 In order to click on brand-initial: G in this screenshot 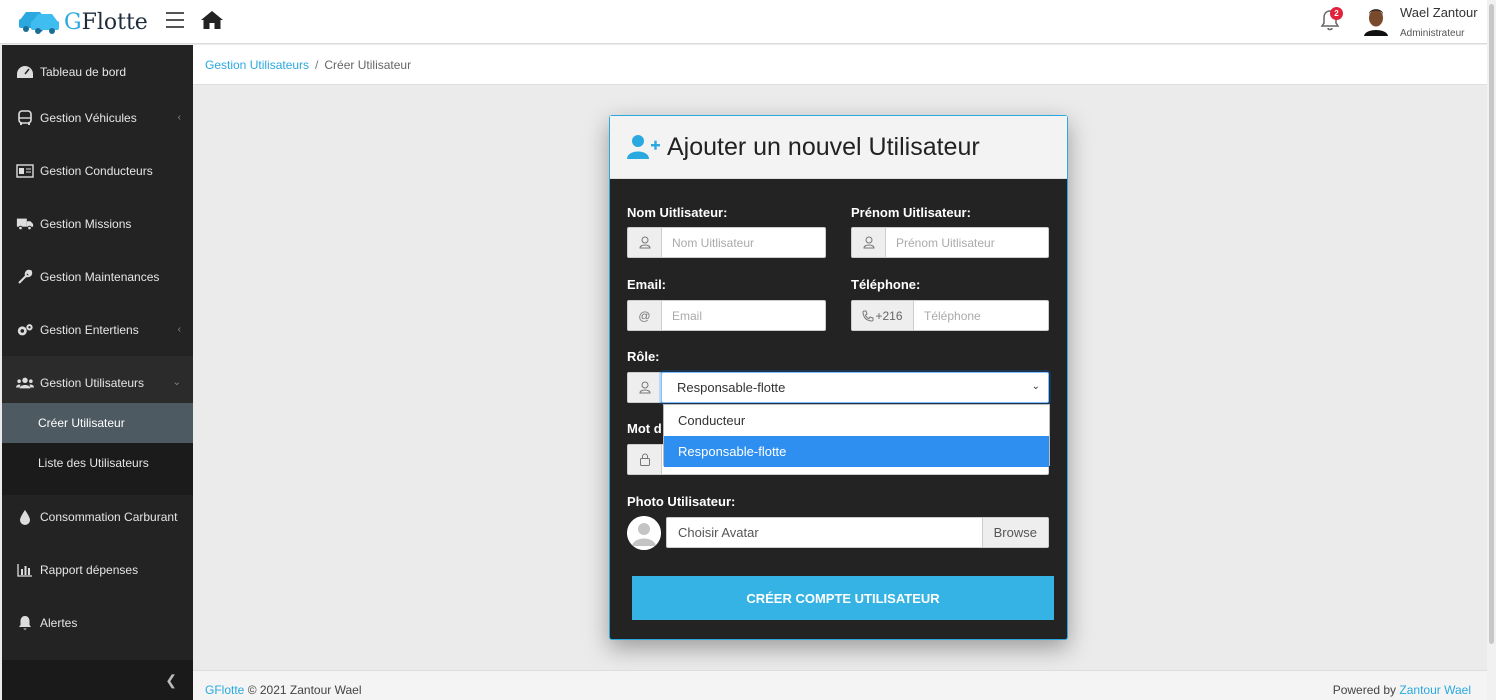, I will do `click(73, 22)`.